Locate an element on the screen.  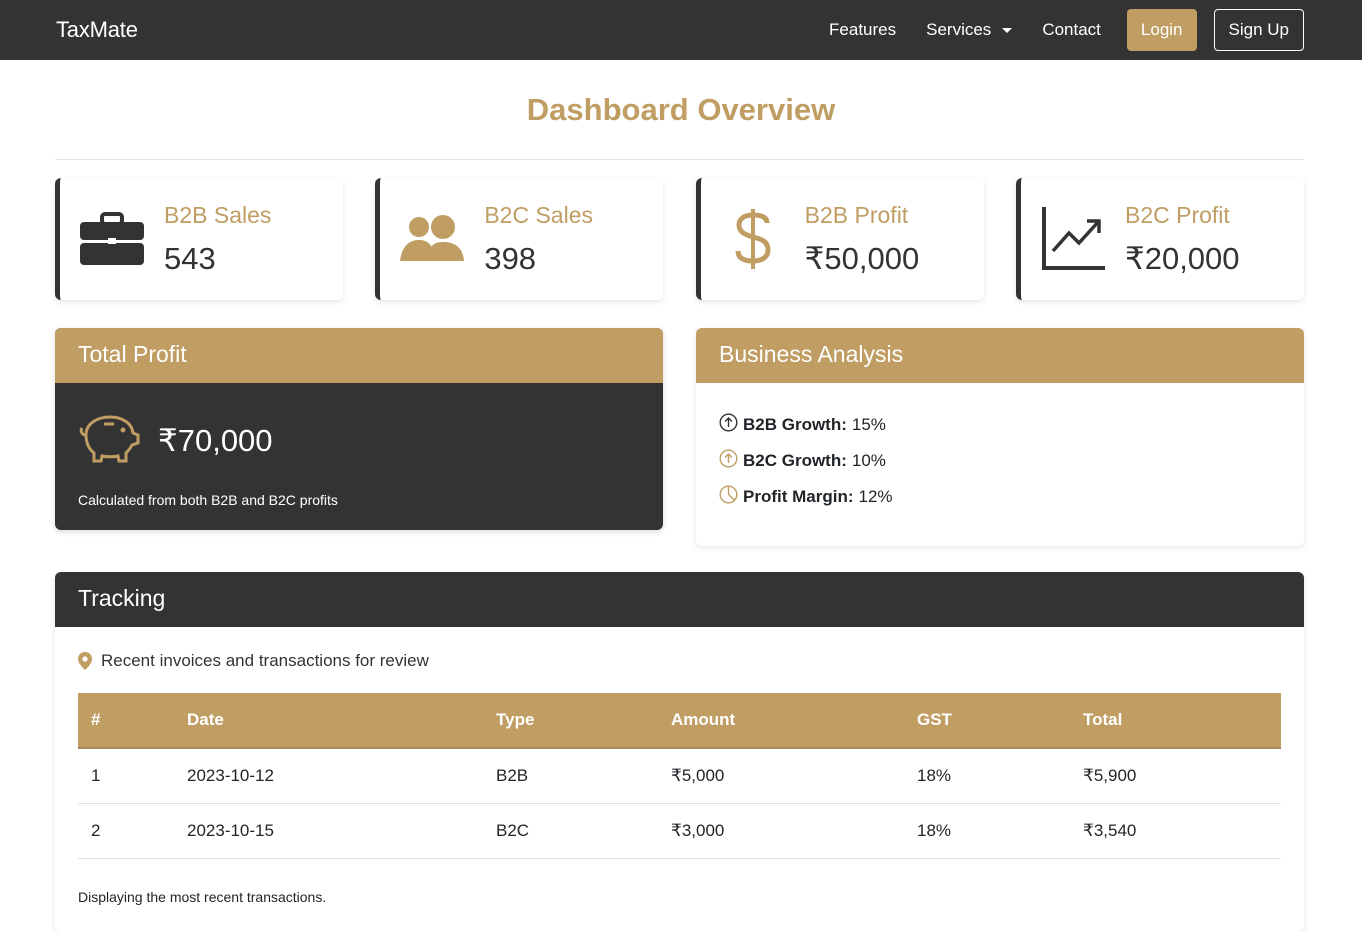
people-icon is located at coordinates (432, 239).